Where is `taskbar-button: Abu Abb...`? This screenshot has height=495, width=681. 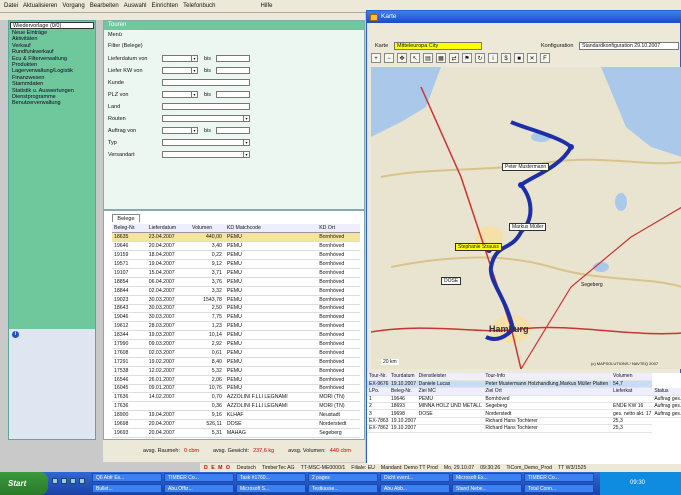
taskbar-button: Abu Abb... is located at coordinates (415, 488).